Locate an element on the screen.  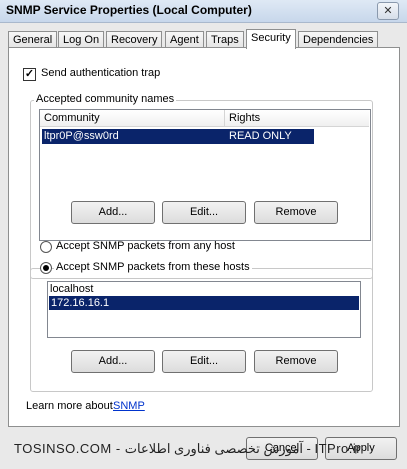
close-button: ✕ is located at coordinates (388, 11).